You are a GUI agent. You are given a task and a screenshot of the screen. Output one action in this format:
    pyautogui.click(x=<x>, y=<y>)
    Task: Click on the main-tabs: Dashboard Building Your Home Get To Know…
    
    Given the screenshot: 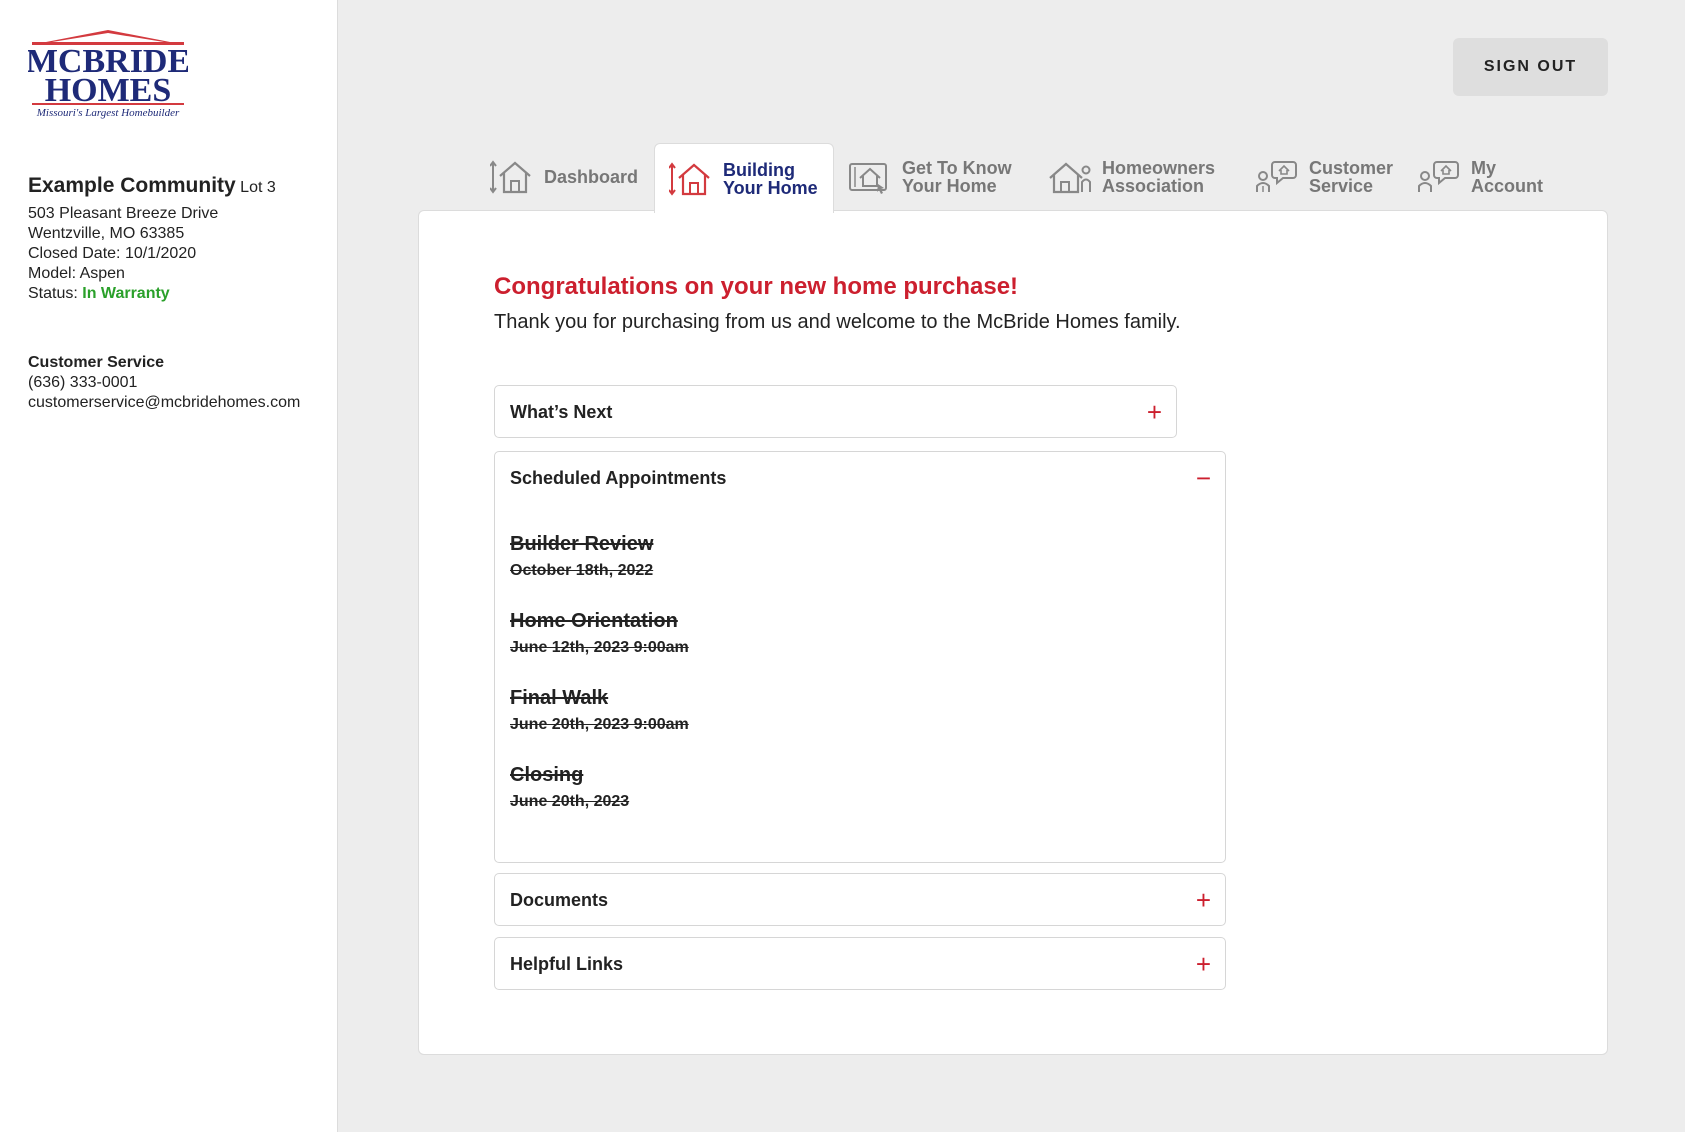 What is the action you would take?
    pyautogui.click(x=1045, y=178)
    